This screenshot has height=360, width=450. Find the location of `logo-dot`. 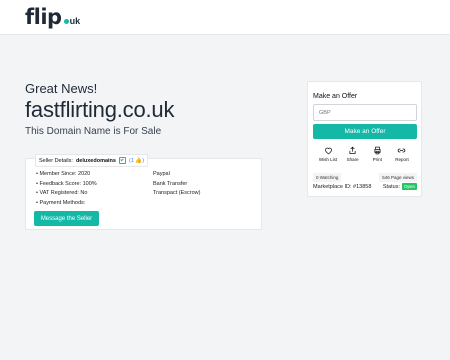

logo-dot is located at coordinates (66, 21).